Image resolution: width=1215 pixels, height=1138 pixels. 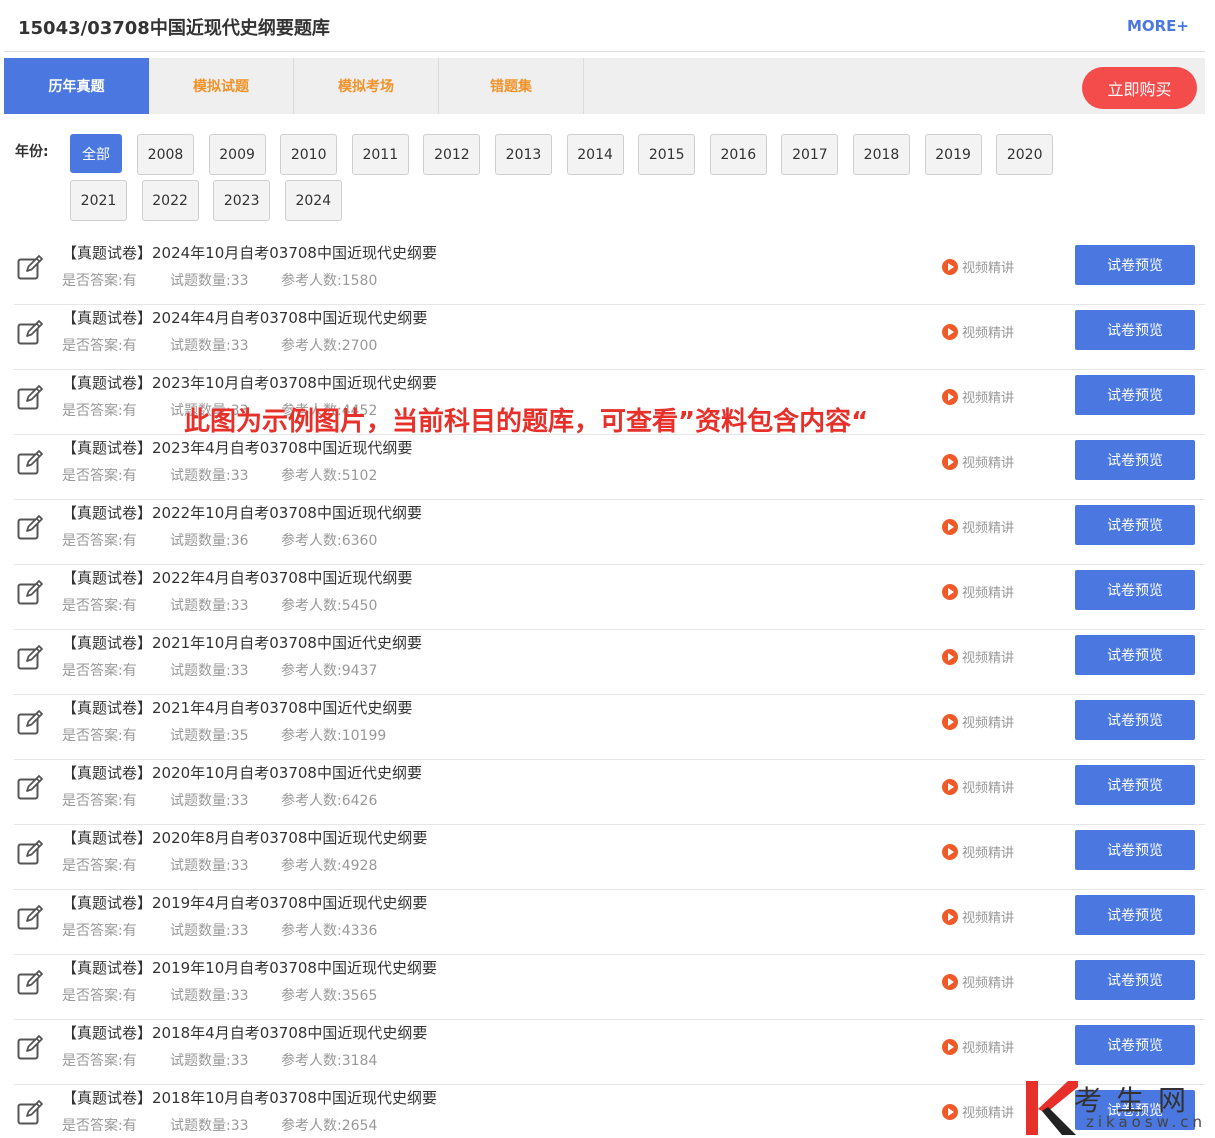 What do you see at coordinates (329, 475) in the screenshot?
I see `participants-info: 参考人数:5102` at bounding box center [329, 475].